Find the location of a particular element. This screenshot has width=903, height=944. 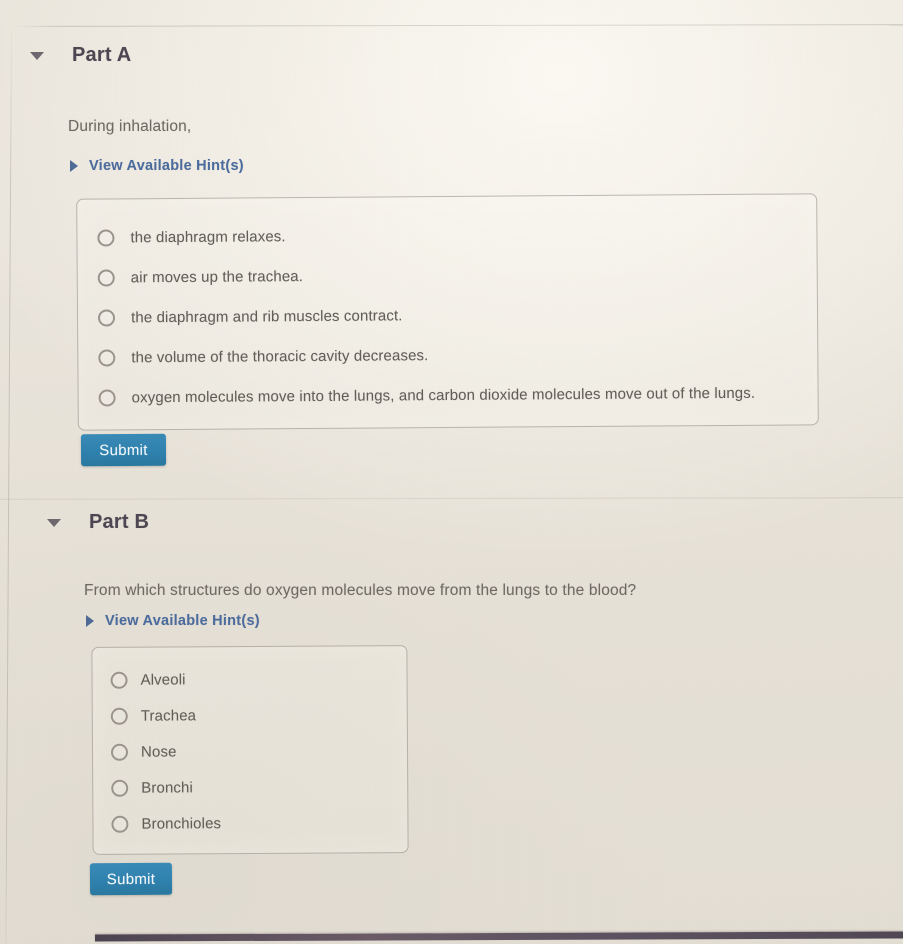

option-label: Alveoli is located at coordinates (163, 679).